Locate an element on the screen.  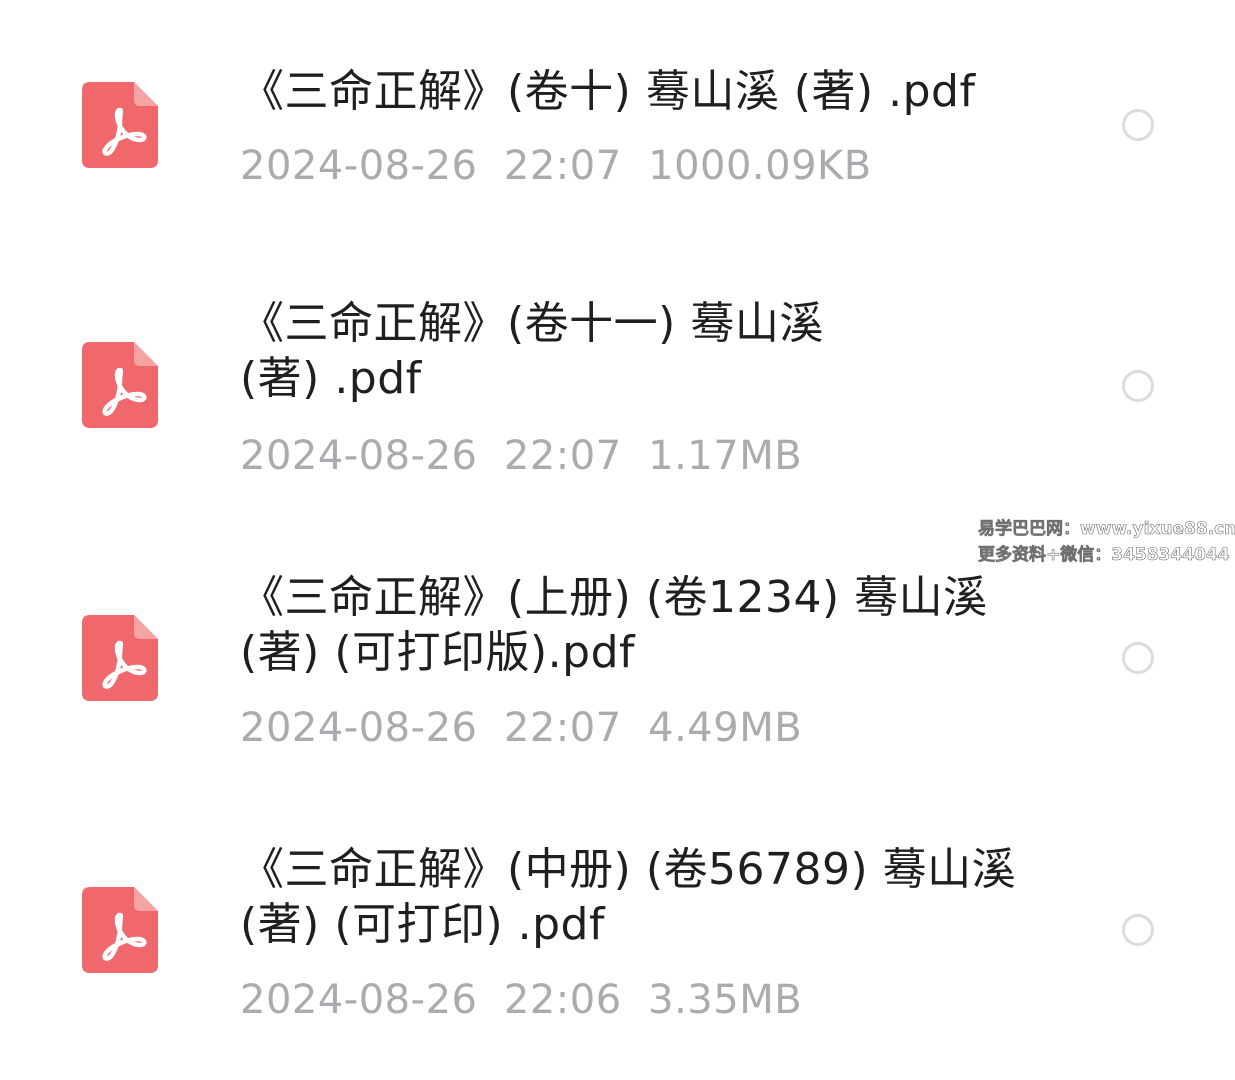
watermark-line: 更多资料+微信：3458344044 is located at coordinates (1104, 555).